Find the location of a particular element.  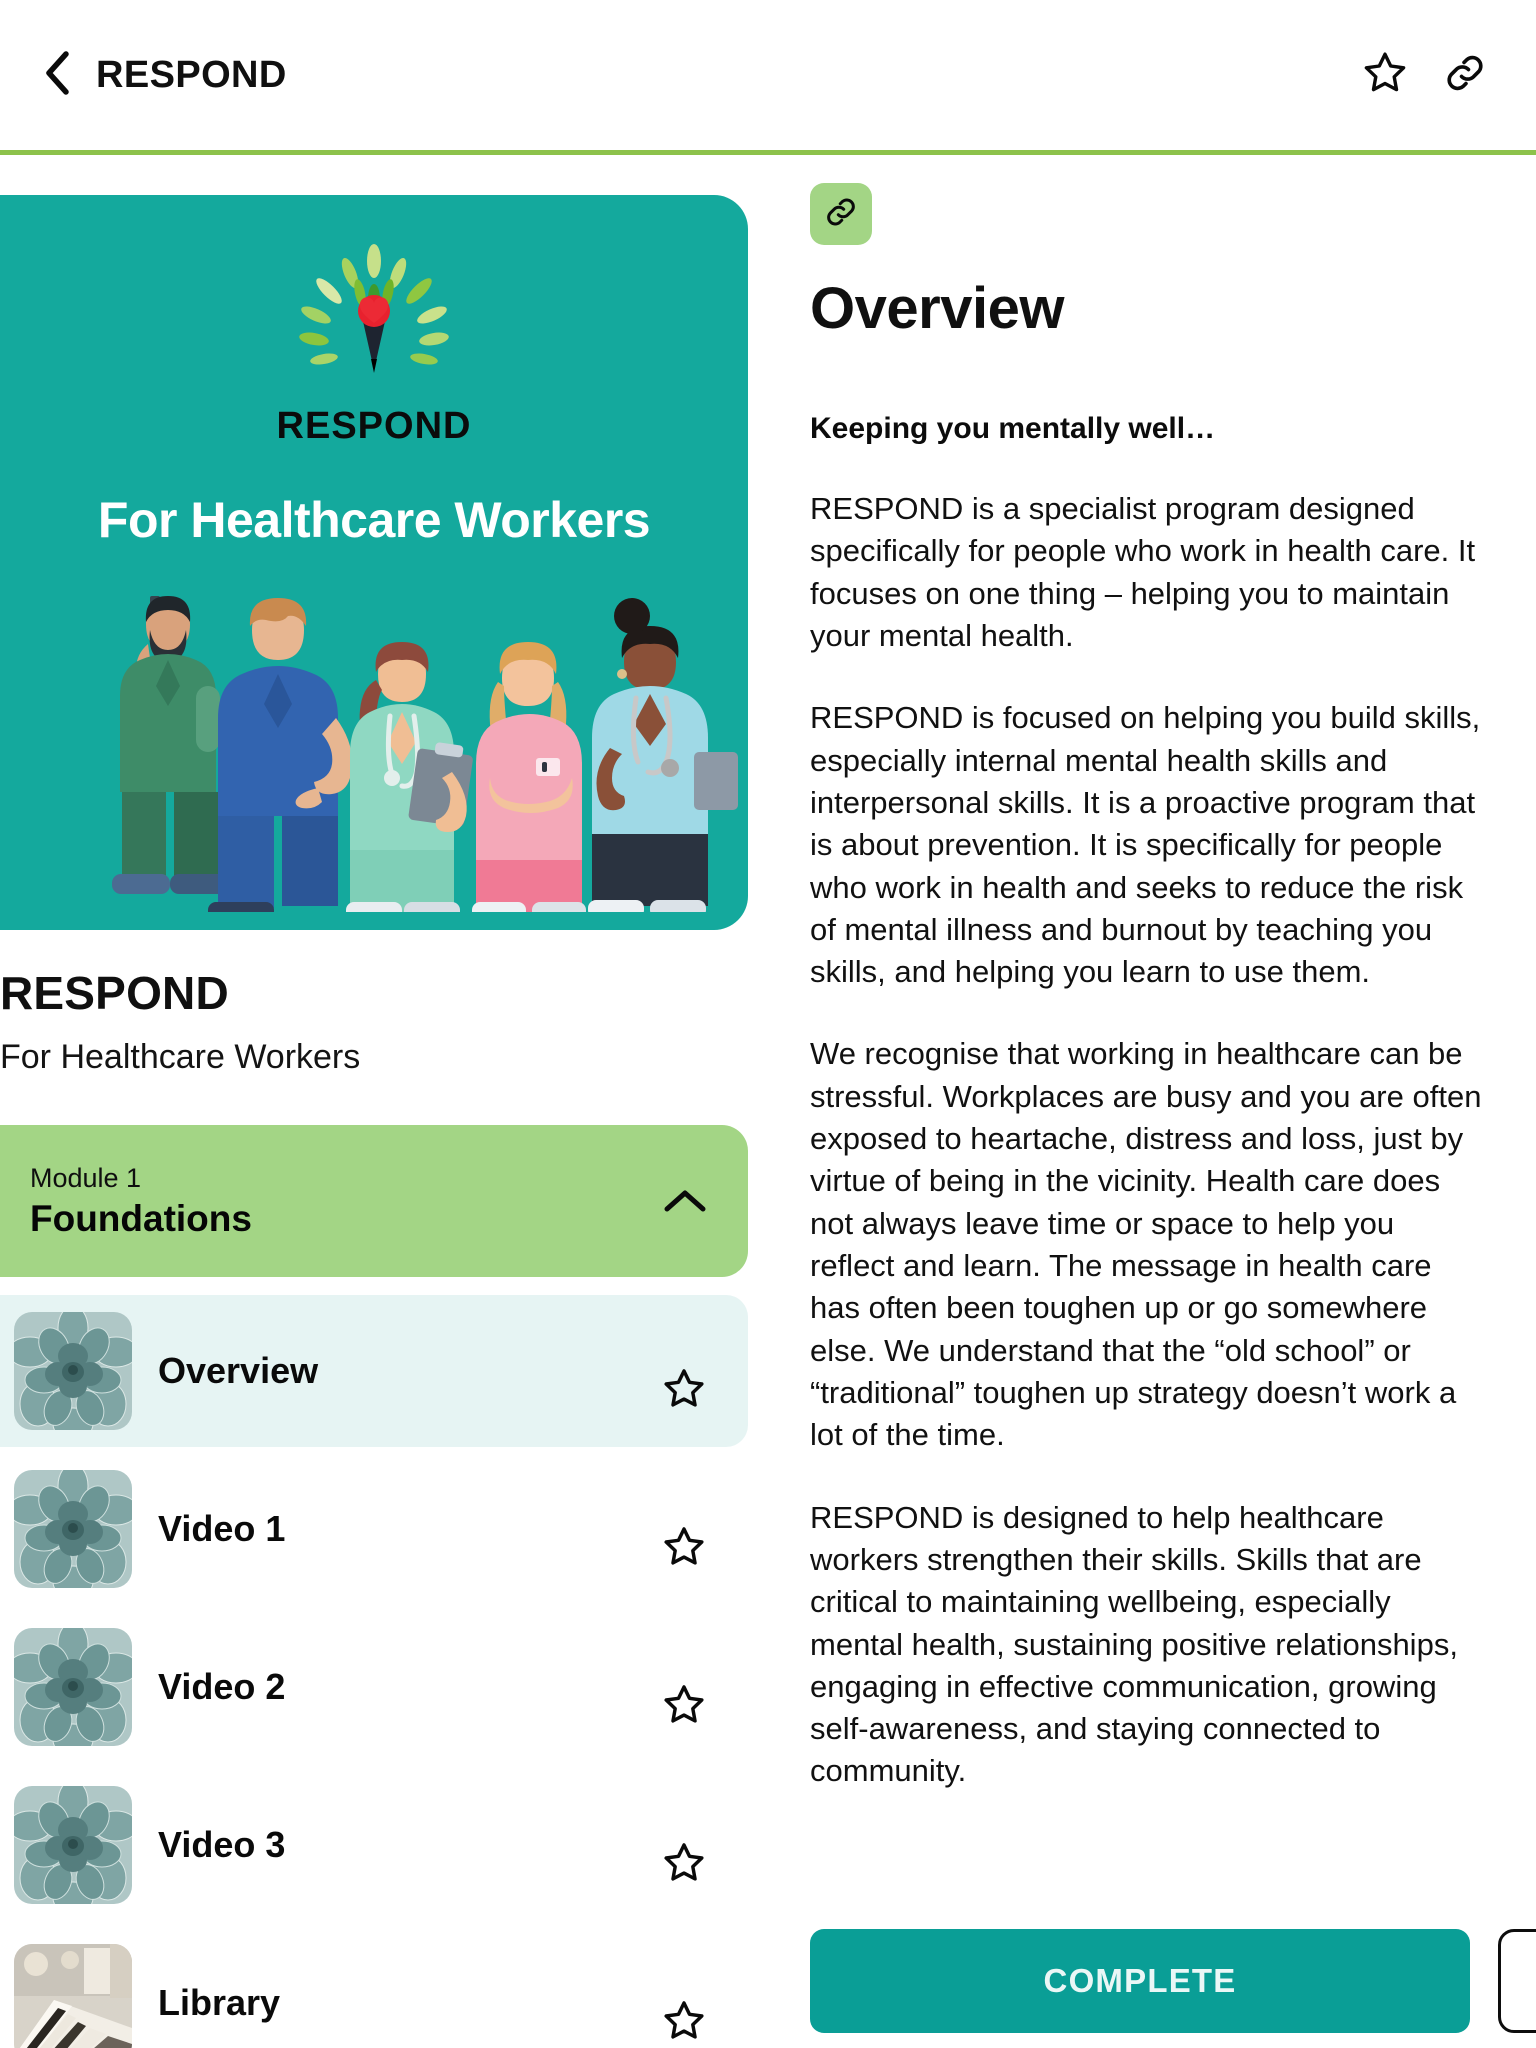

back-button is located at coordinates (57, 75).